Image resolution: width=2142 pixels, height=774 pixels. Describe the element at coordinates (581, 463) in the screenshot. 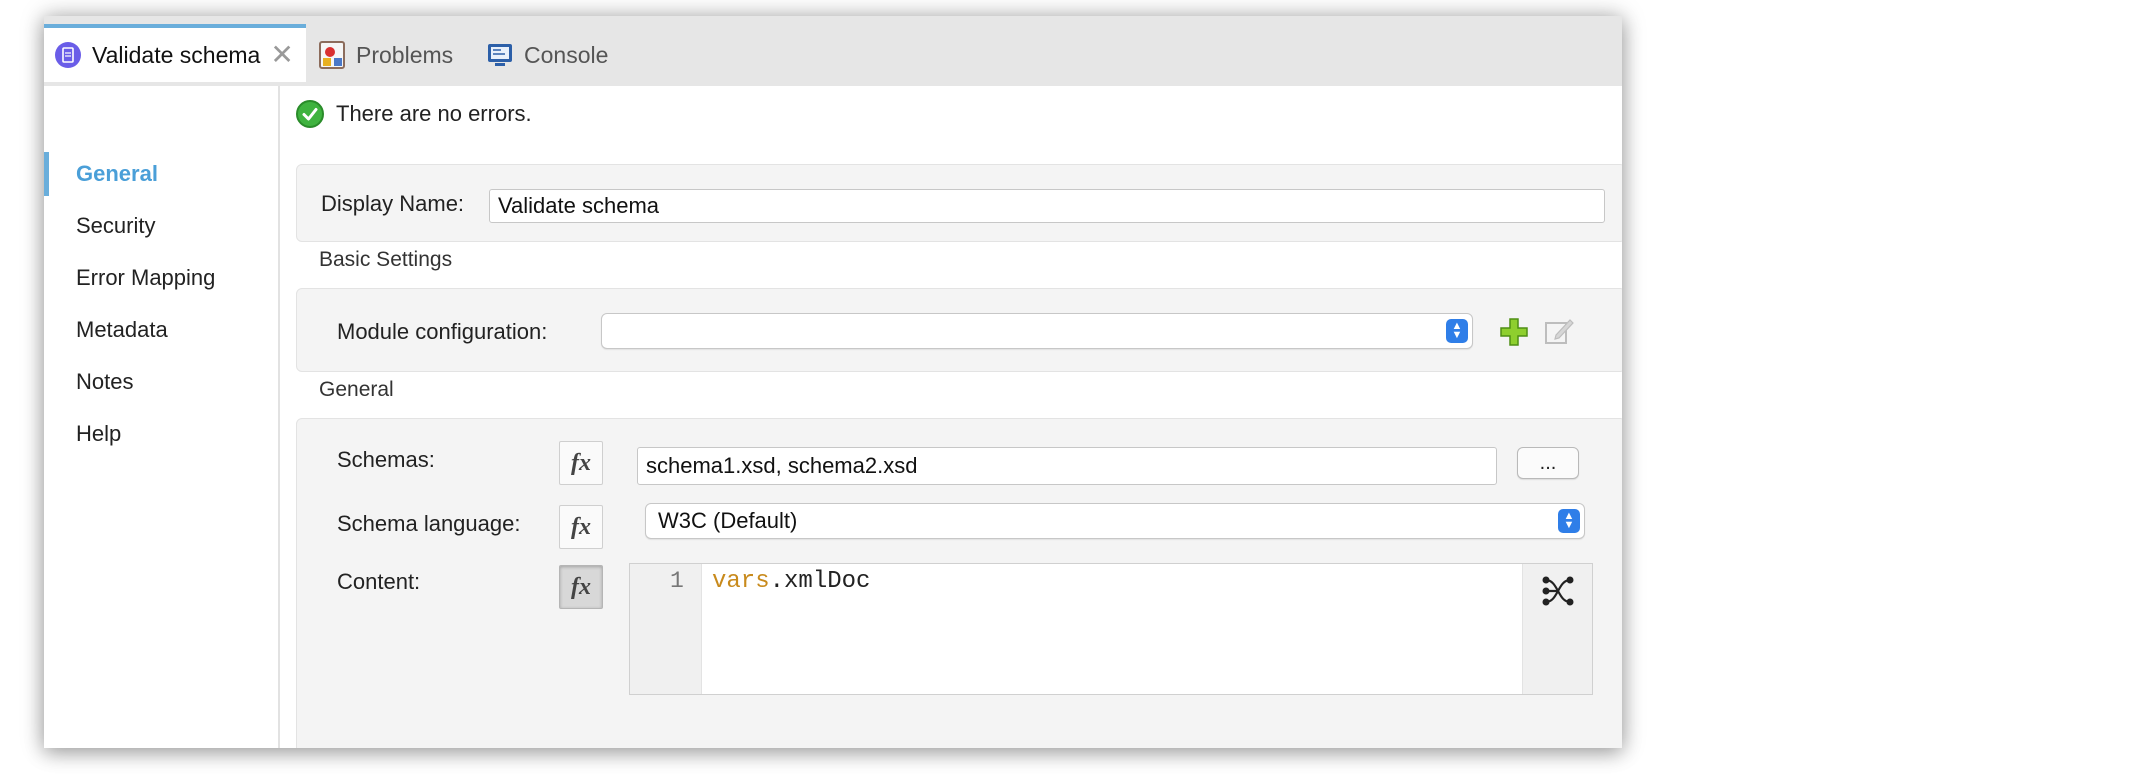

I see `schemas-fx-button: fx` at that location.